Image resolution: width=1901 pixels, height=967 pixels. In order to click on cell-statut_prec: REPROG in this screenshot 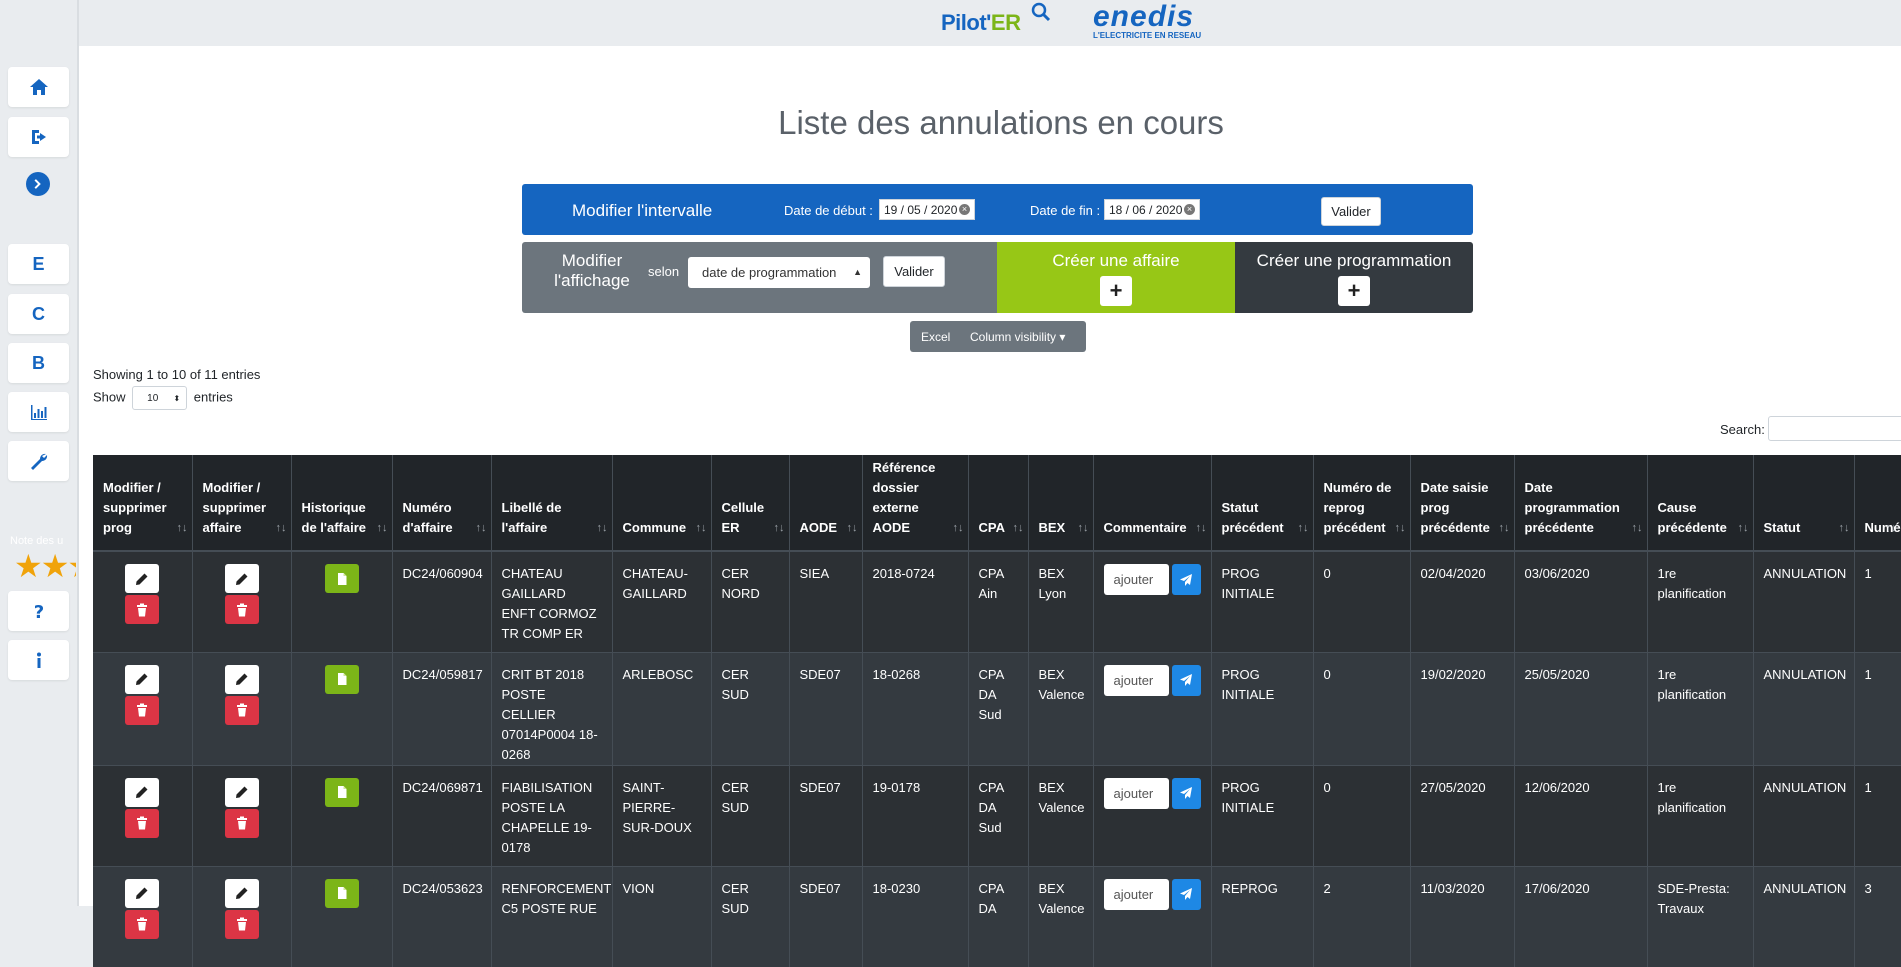, I will do `click(1262, 916)`.